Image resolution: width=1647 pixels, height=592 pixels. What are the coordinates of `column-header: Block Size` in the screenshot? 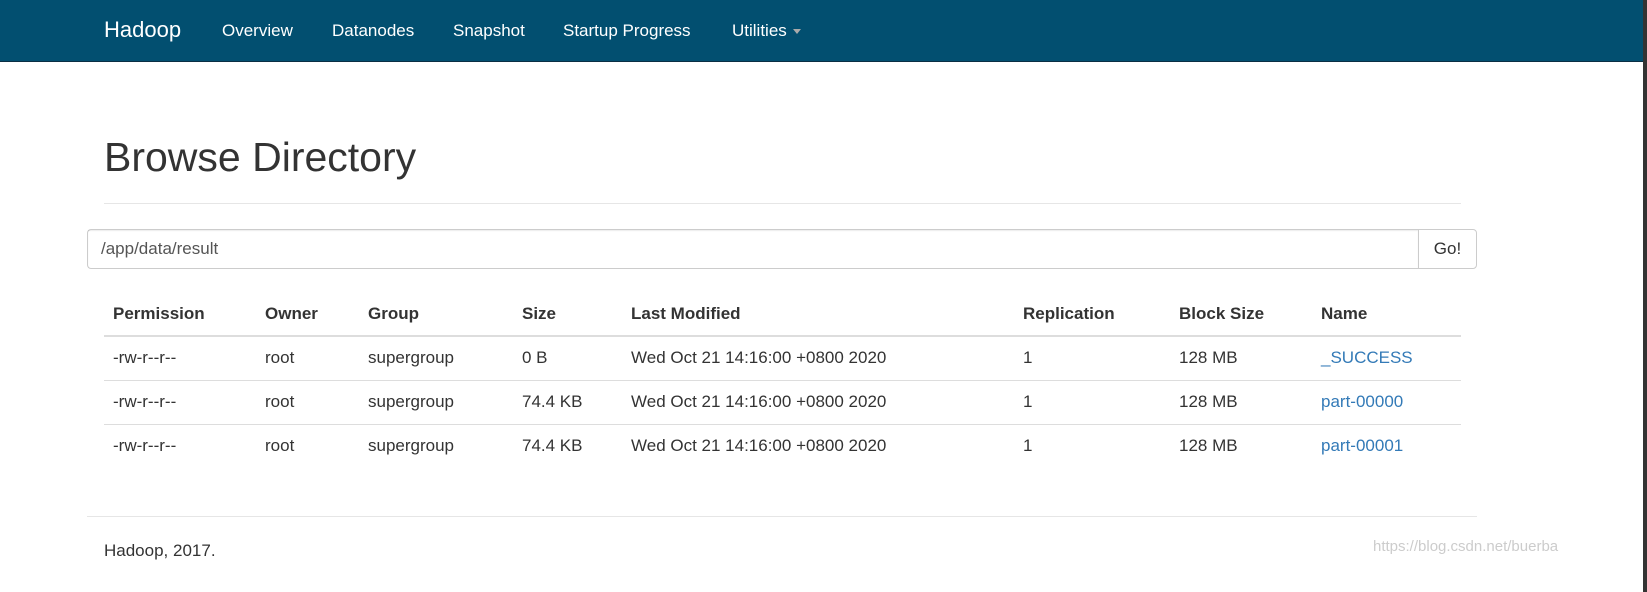 It's located at (1241, 314).